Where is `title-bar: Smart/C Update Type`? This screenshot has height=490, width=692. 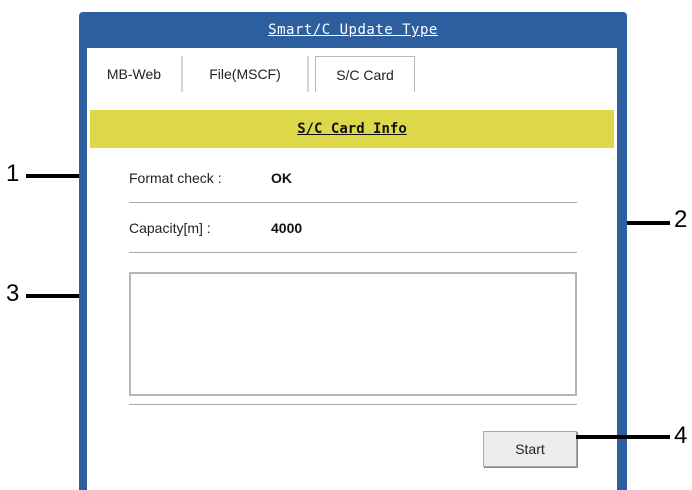 title-bar: Smart/C Update Type is located at coordinates (353, 30).